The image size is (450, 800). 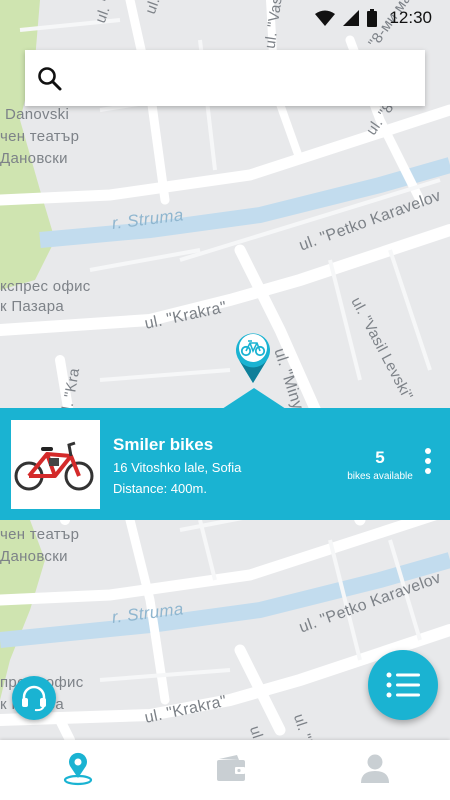 I want to click on station-title: Smiler bikes, so click(x=163, y=444).